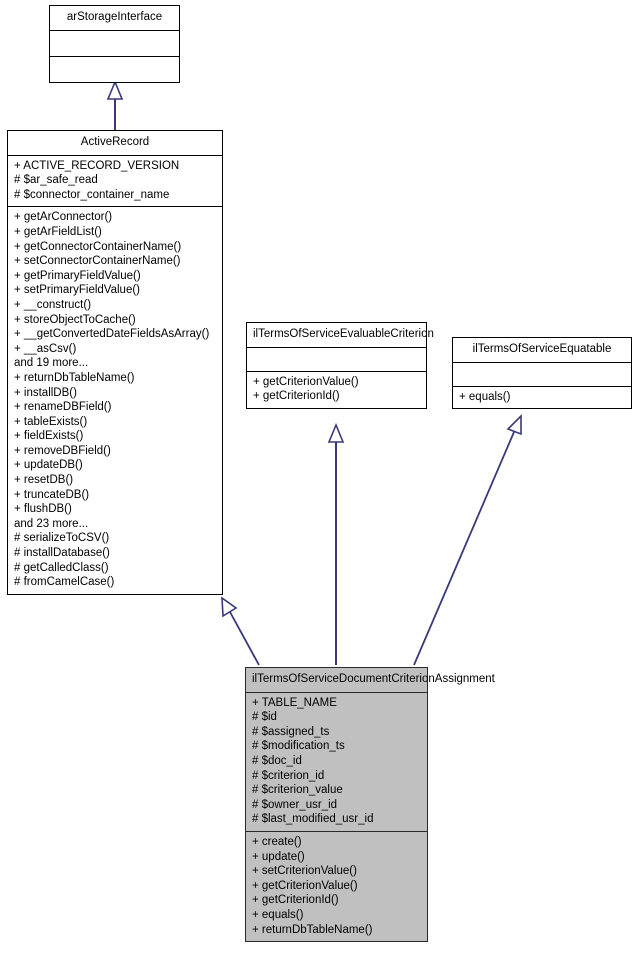 Image resolution: width=638 pixels, height=969 pixels. What do you see at coordinates (97, 165) in the screenshot?
I see `member-item: + ACTIVE_RECORD_VERSION` at bounding box center [97, 165].